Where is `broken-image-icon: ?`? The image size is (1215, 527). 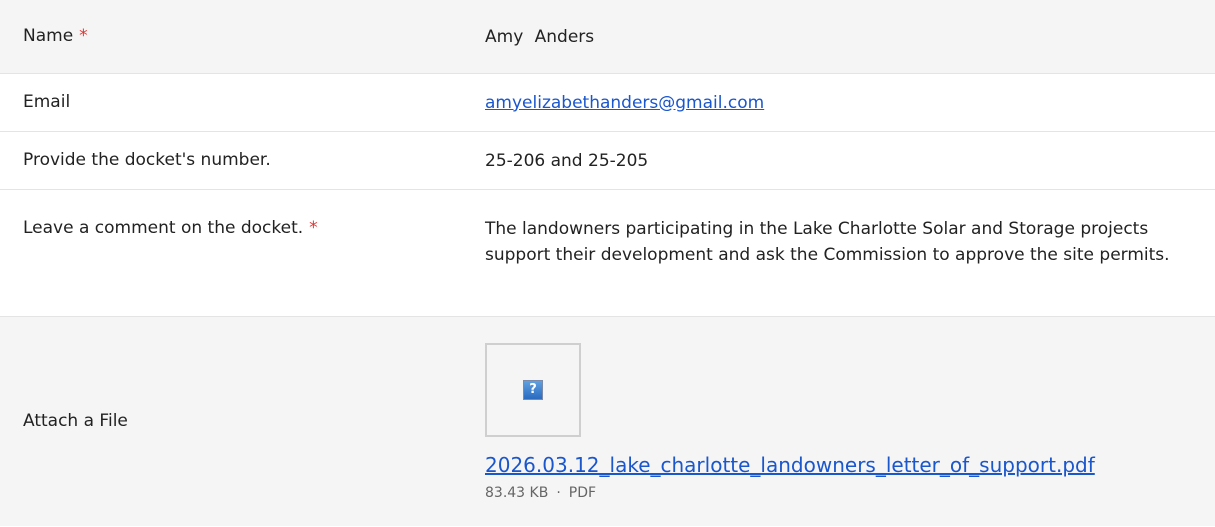 broken-image-icon: ? is located at coordinates (533, 390).